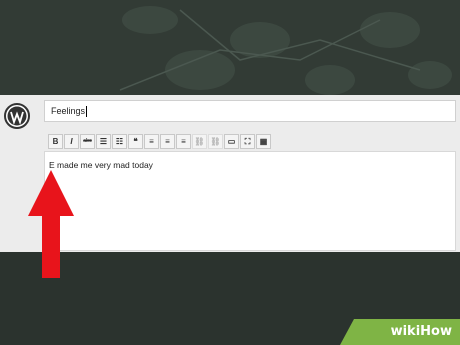 The height and width of the screenshot is (345, 460). Describe the element at coordinates (405, 331) in the screenshot. I see `wikihow-wiki: wiki` at that location.